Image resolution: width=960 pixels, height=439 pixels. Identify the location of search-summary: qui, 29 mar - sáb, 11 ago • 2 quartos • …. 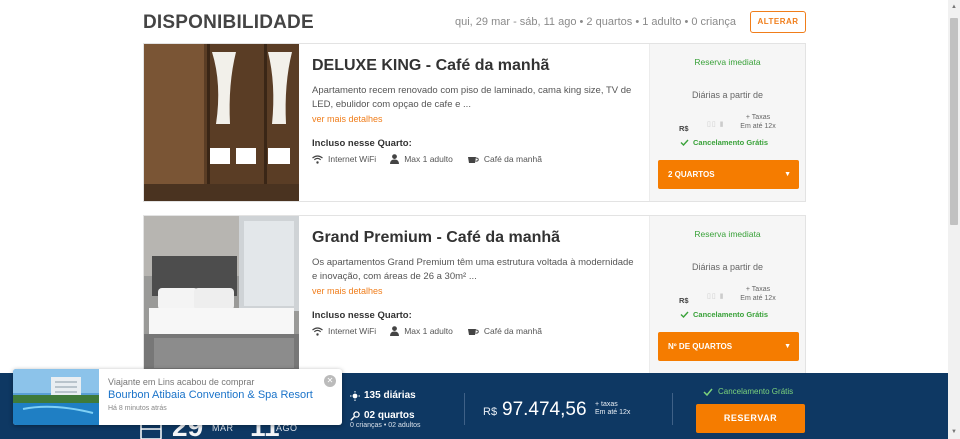
(595, 22).